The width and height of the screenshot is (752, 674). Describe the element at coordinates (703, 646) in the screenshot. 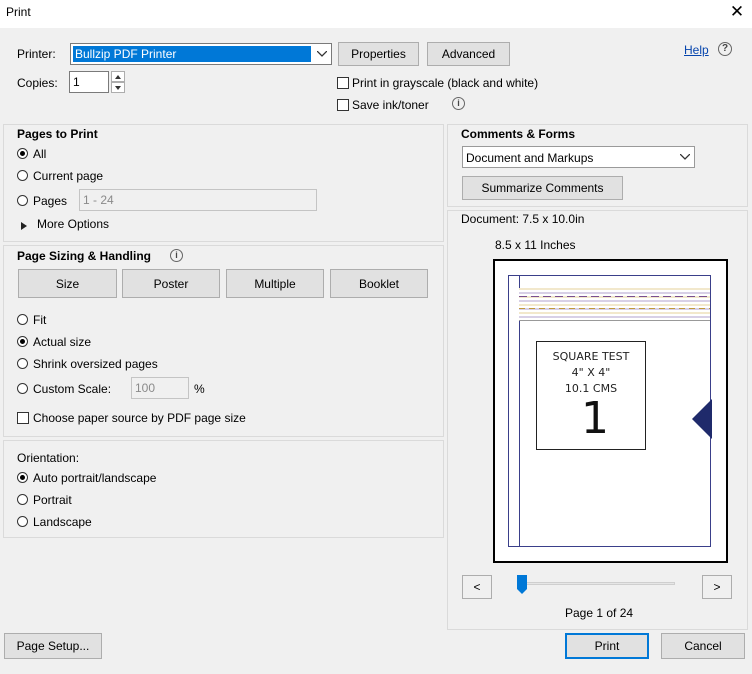

I see `cancel-button: Cancel` at that location.